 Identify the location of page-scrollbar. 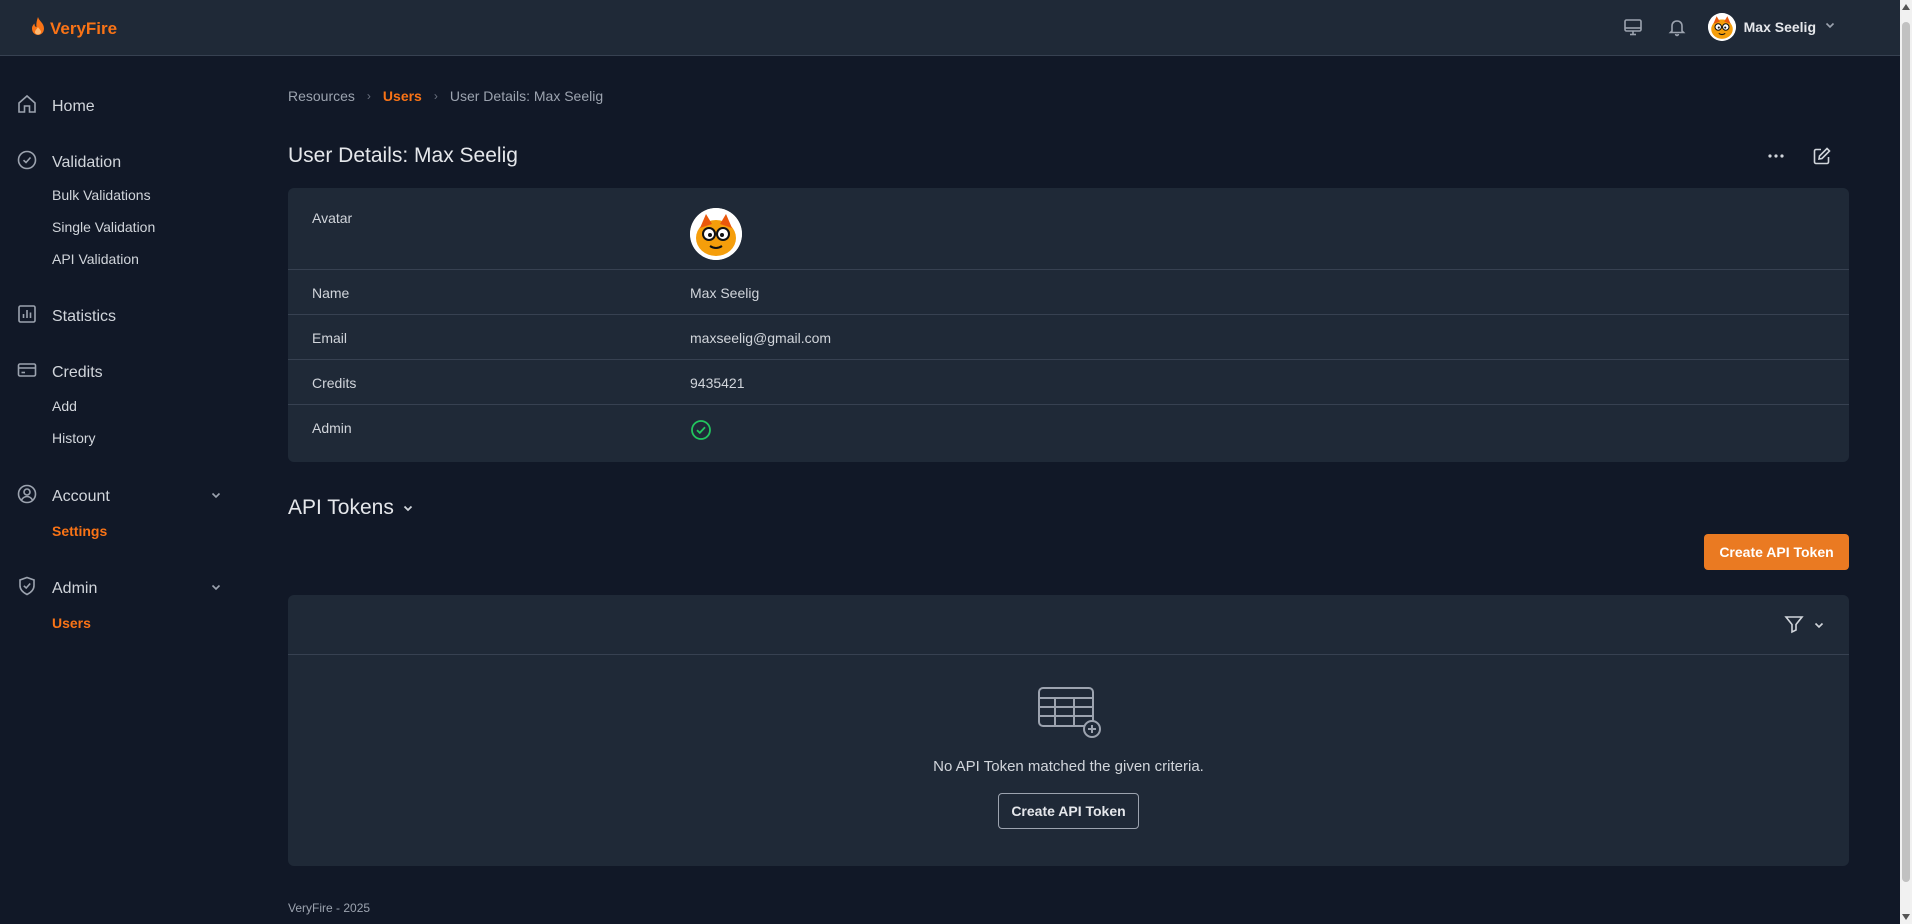
(1906, 462).